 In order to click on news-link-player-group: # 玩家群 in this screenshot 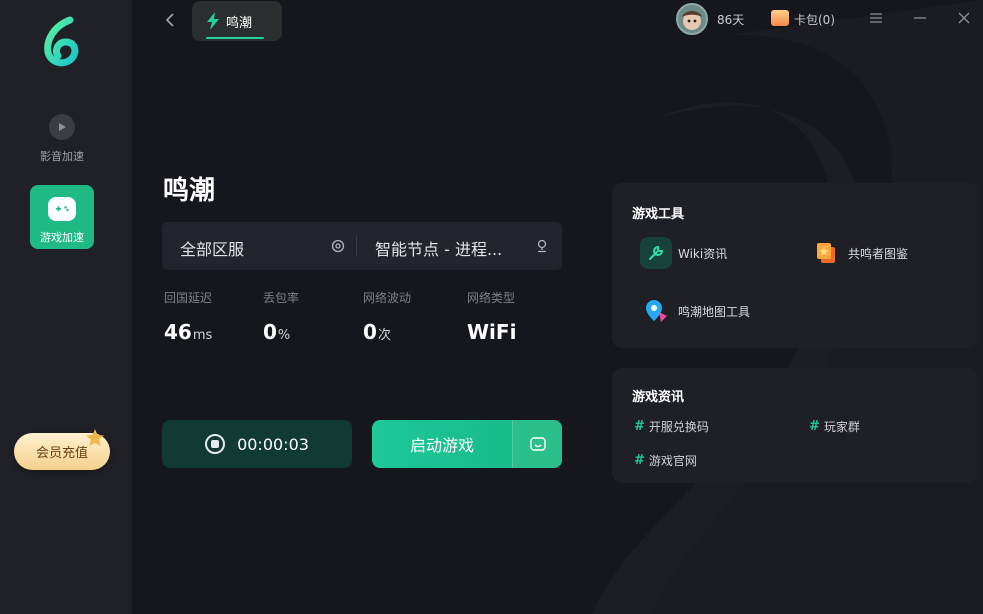, I will do `click(834, 426)`.